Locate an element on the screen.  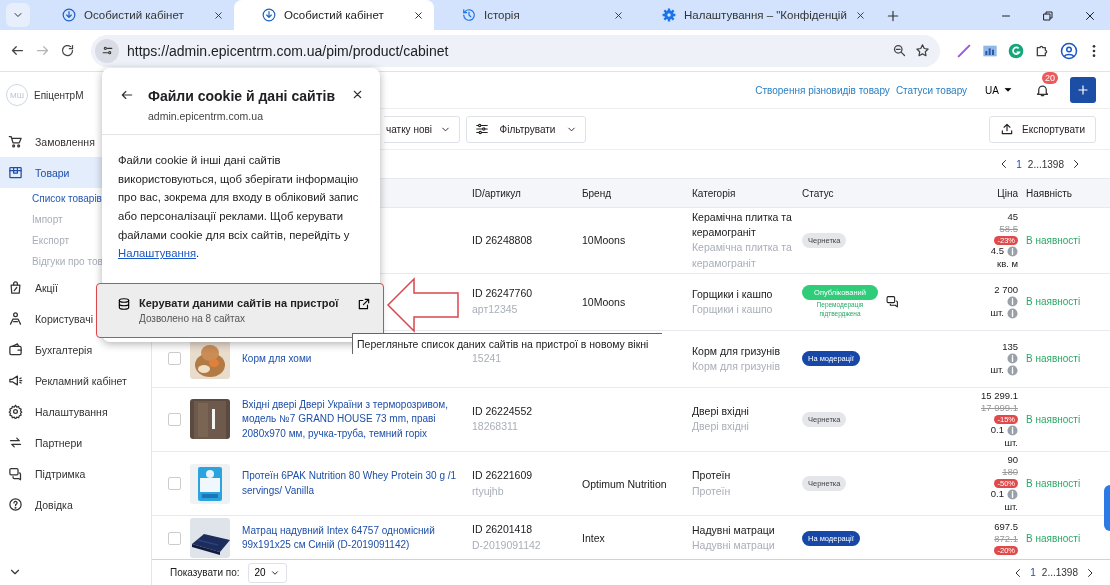
export-button: Експортувати is located at coordinates (1042, 129).